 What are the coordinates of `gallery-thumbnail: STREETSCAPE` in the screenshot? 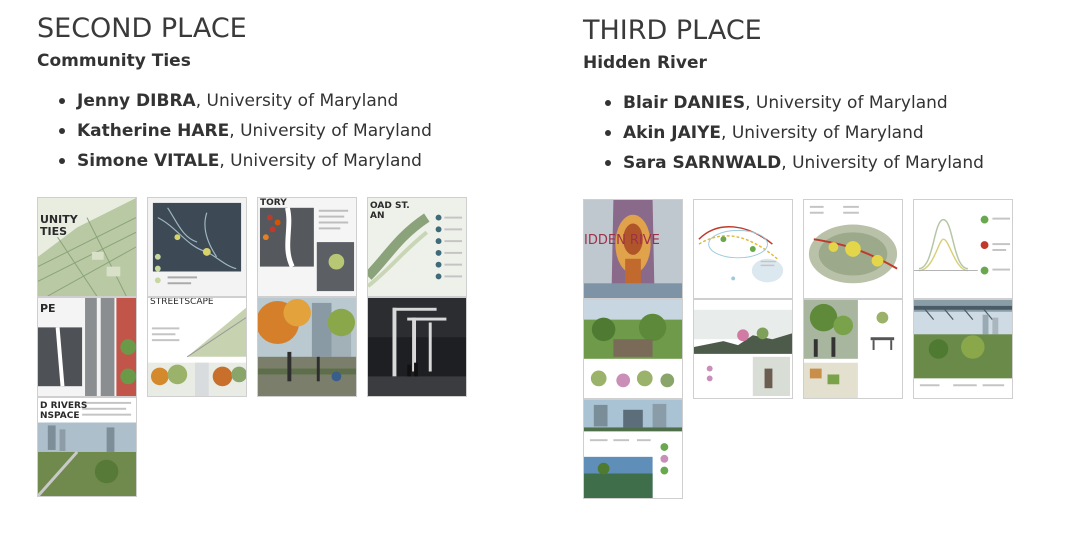 It's located at (197, 347).